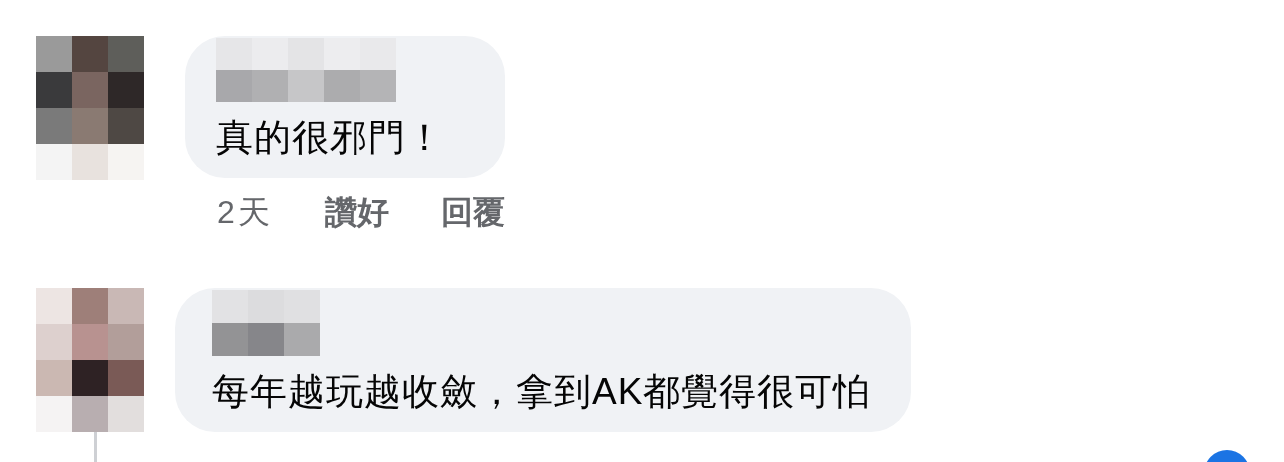 Image resolution: width=1284 pixels, height=462 pixels. I want to click on comment-text: 真的很邪門！, so click(330, 138).